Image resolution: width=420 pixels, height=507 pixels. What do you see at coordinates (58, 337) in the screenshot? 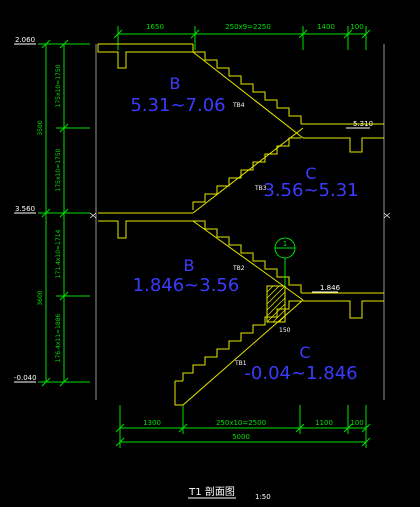
I see `left-dim-lower-b: 176.4x11=1886` at bounding box center [58, 337].